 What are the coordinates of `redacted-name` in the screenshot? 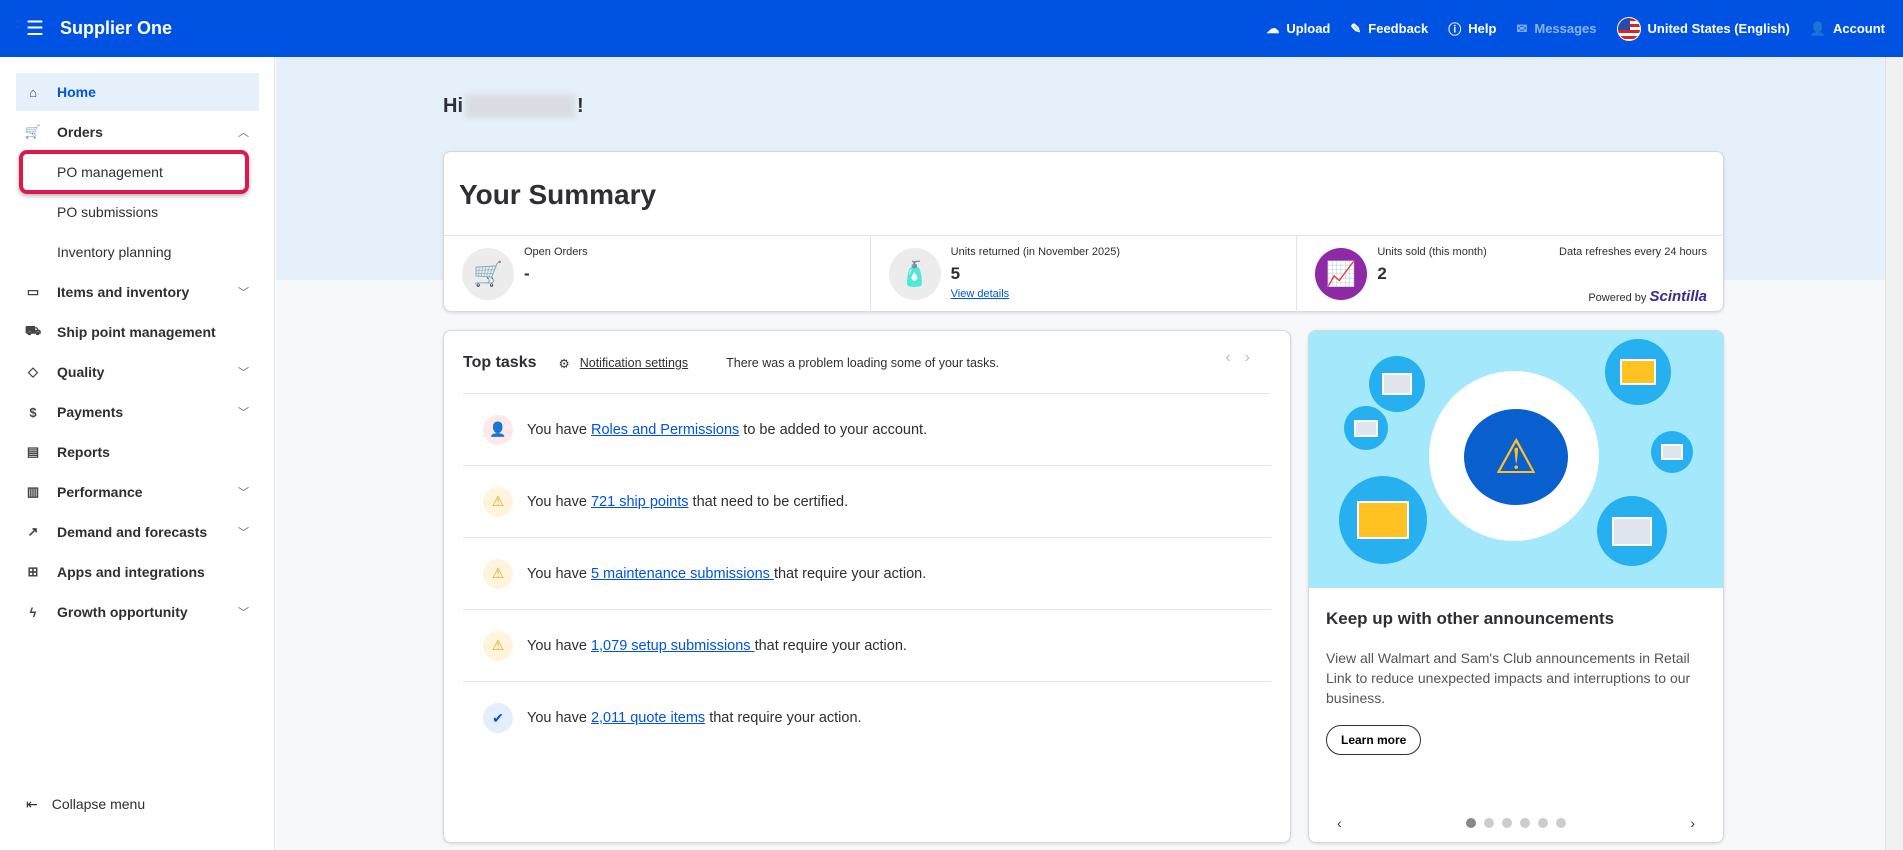 It's located at (520, 106).